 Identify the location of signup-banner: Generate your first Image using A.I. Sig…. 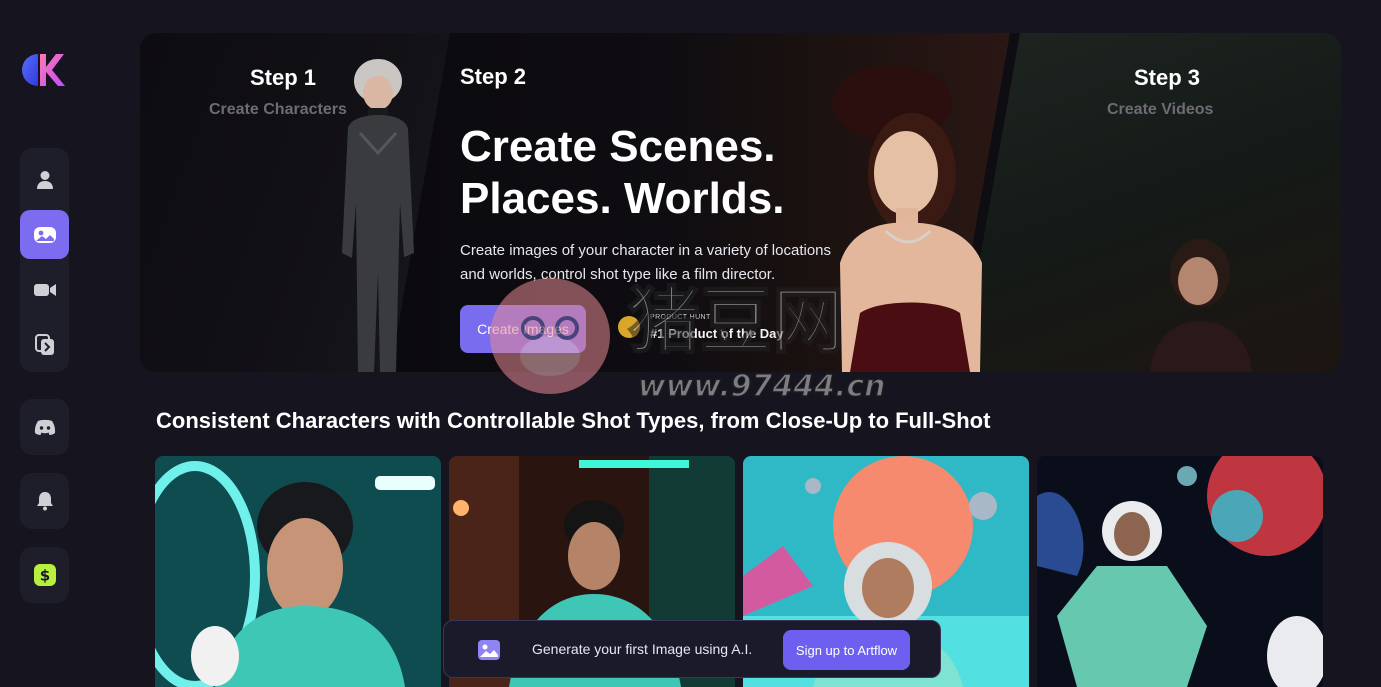
(692, 649).